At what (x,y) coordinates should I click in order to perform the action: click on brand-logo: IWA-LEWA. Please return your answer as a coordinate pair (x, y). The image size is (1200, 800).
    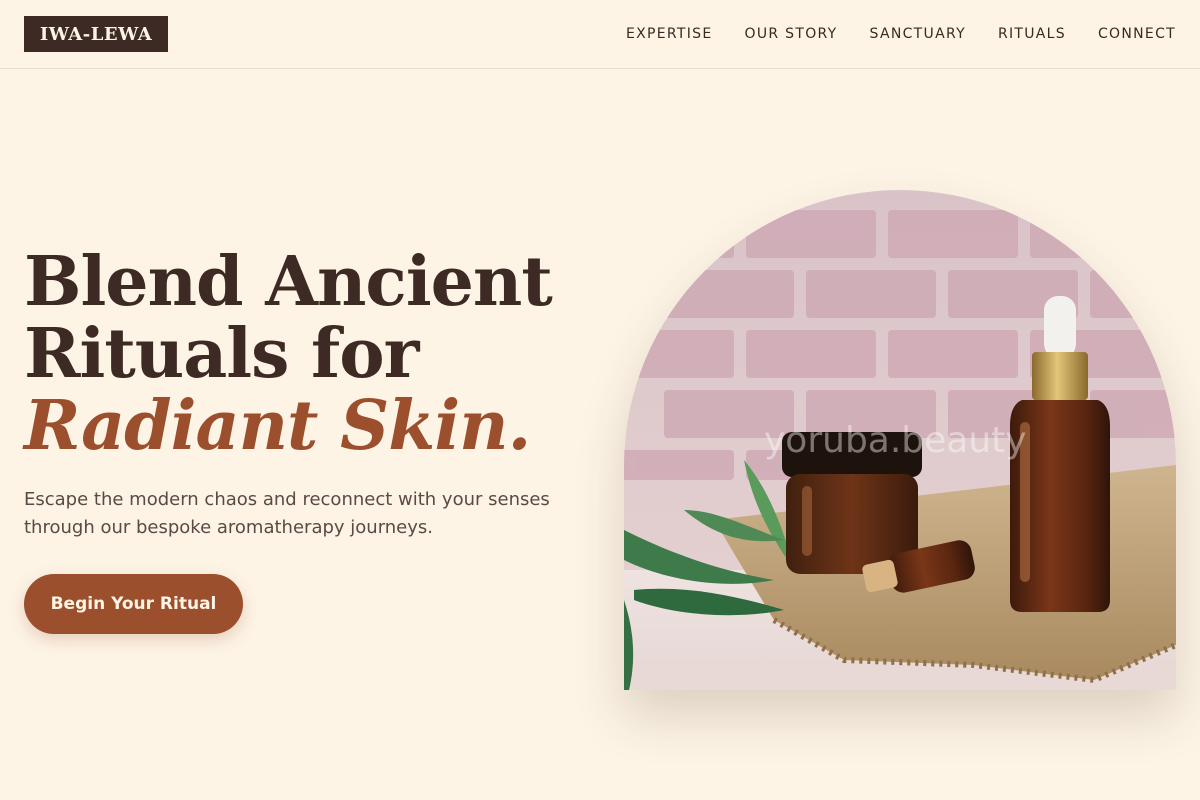
    Looking at the image, I should click on (96, 34).